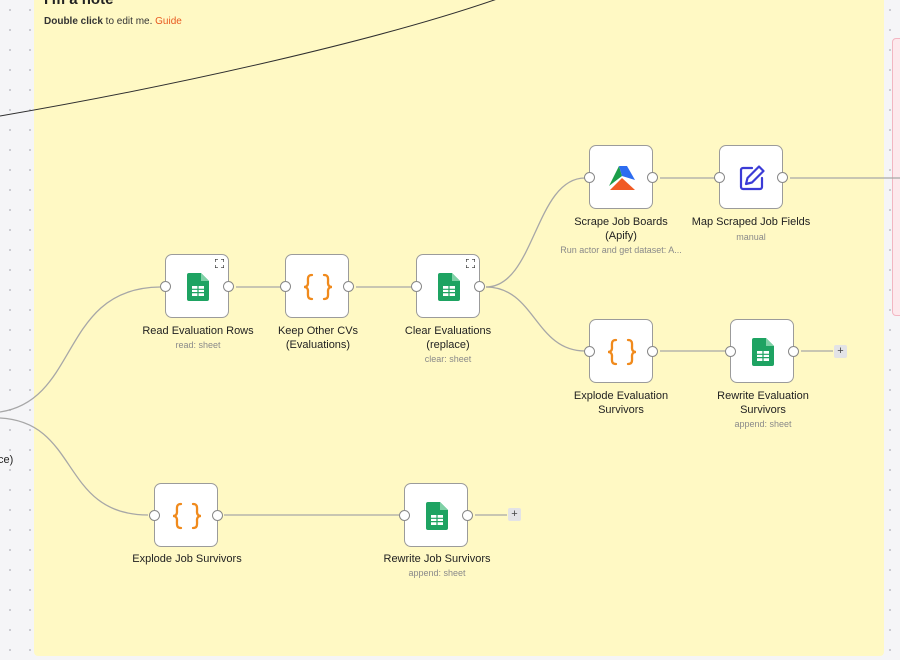 This screenshot has height=660, width=900. I want to click on sticky-note-right-edge, so click(896, 177).